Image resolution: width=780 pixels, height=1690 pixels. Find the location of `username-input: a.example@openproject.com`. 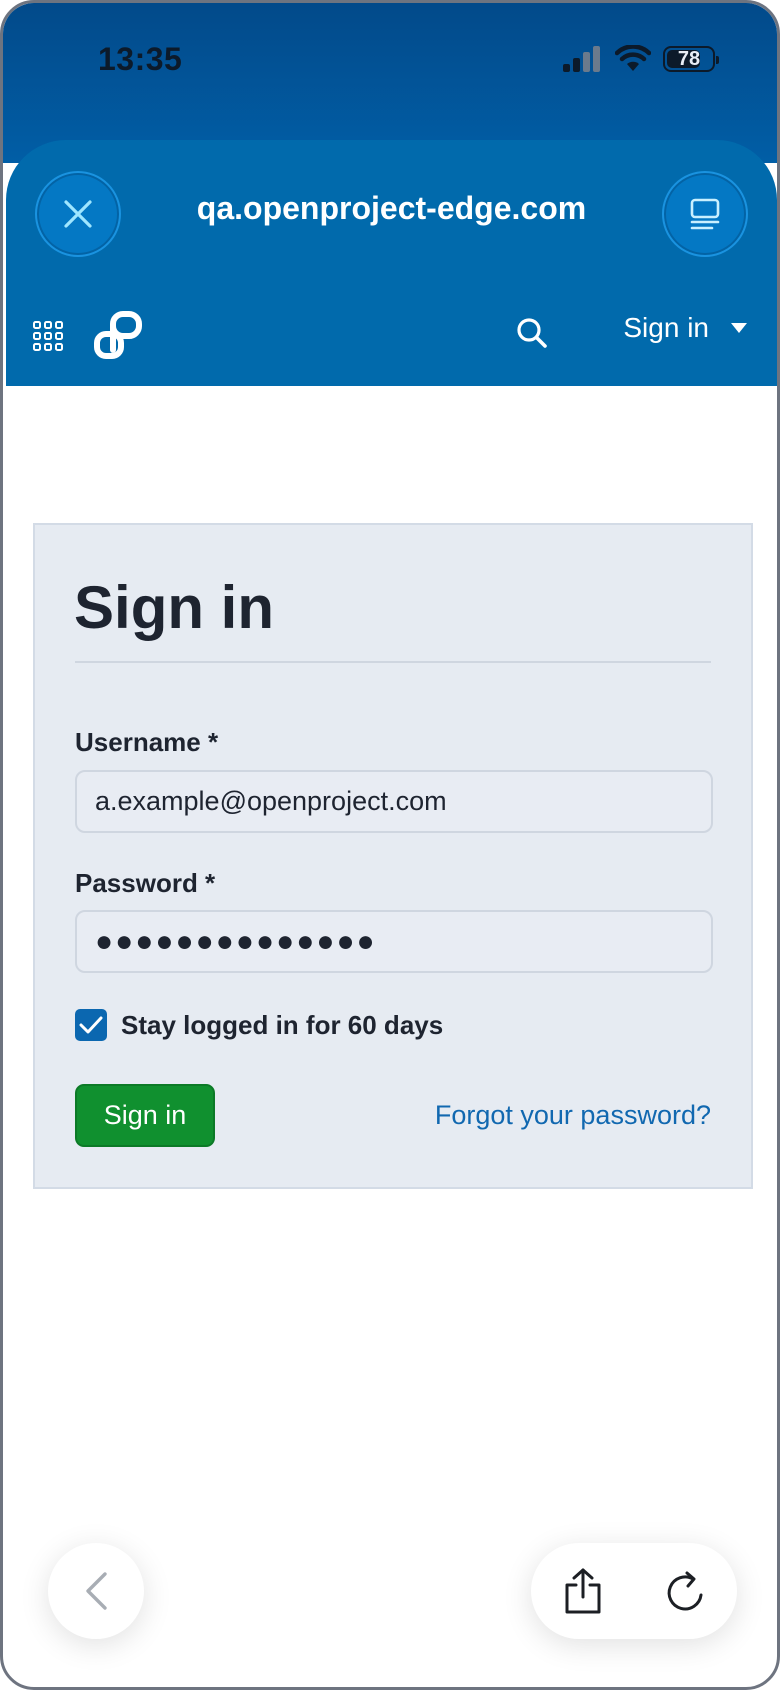

username-input: a.example@openproject.com is located at coordinates (394, 801).